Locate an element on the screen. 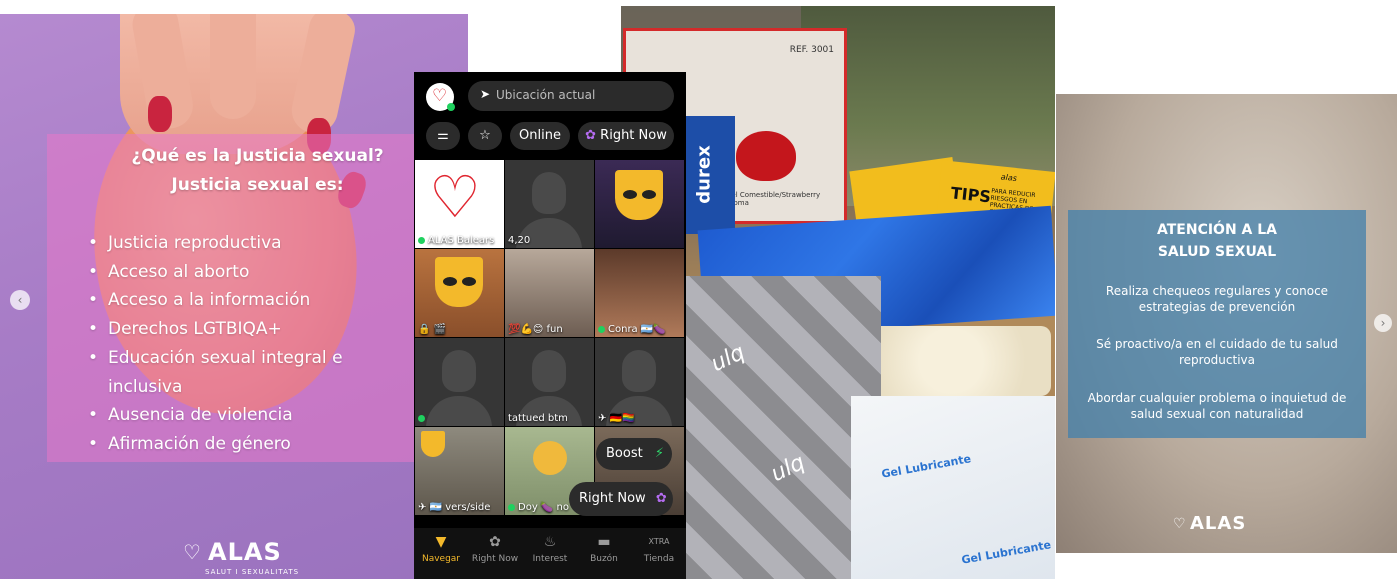 This screenshot has height=579, width=1397. online-status-icon is located at coordinates (451, 107).